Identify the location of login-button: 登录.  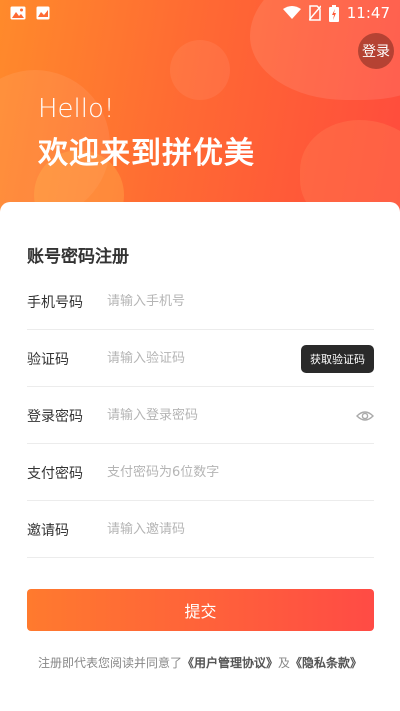
(376, 51).